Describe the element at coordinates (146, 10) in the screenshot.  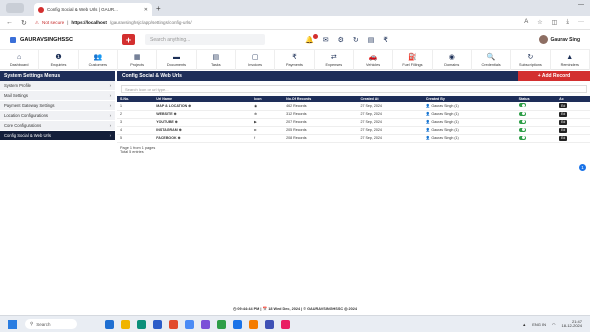
I see `close-tab-icon: ✕` at that location.